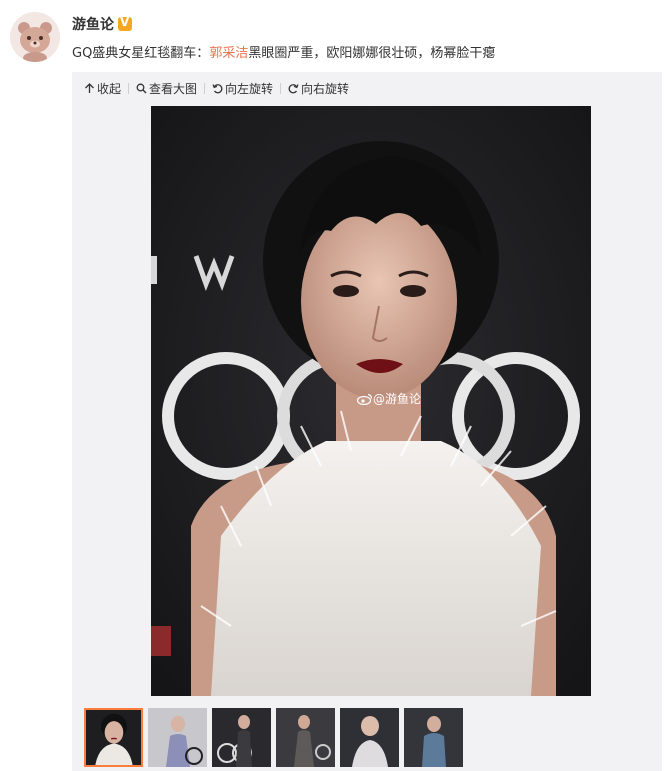  I want to click on weibo-logo-icon, so click(365, 399).